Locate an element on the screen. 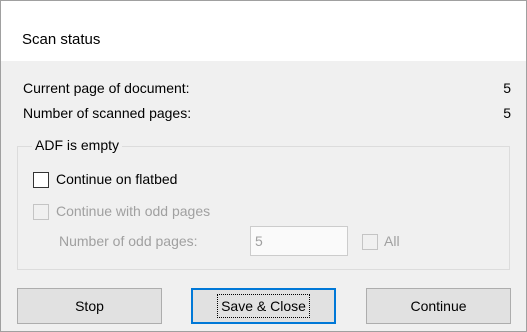 This screenshot has width=527, height=332. save-close-button-label: Save & Close is located at coordinates (263, 306).